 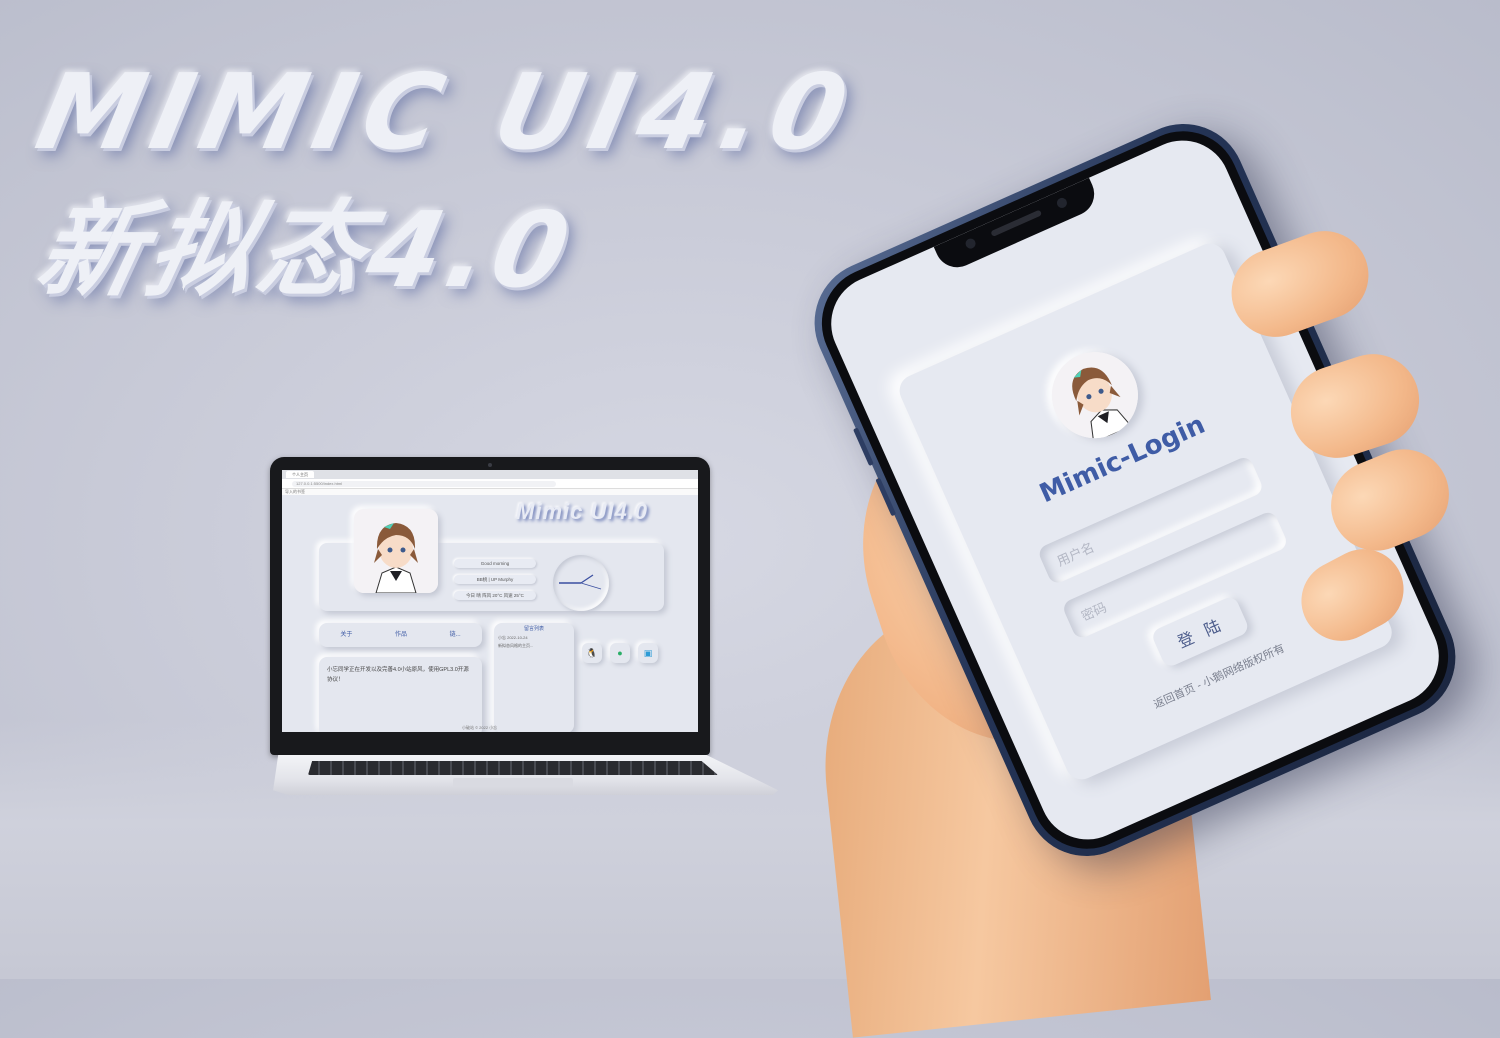 I want to click on guestbook-entry: 小忘 2022-10-24, so click(x=513, y=637).